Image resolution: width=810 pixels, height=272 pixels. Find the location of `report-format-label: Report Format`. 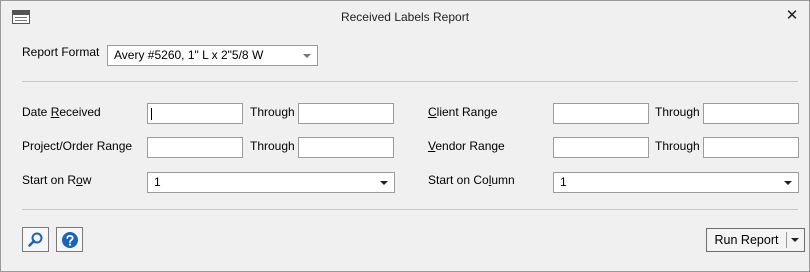

report-format-label: Report Format is located at coordinates (61, 52).